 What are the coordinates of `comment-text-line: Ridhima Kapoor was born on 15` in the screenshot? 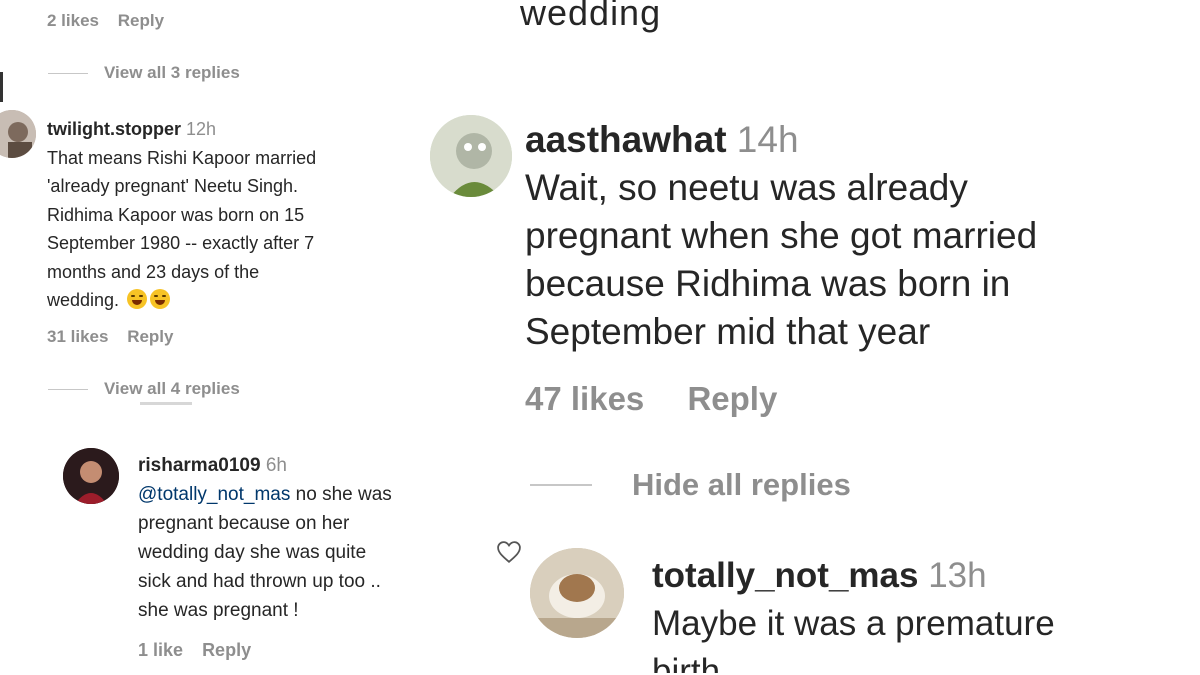 It's located at (176, 214).